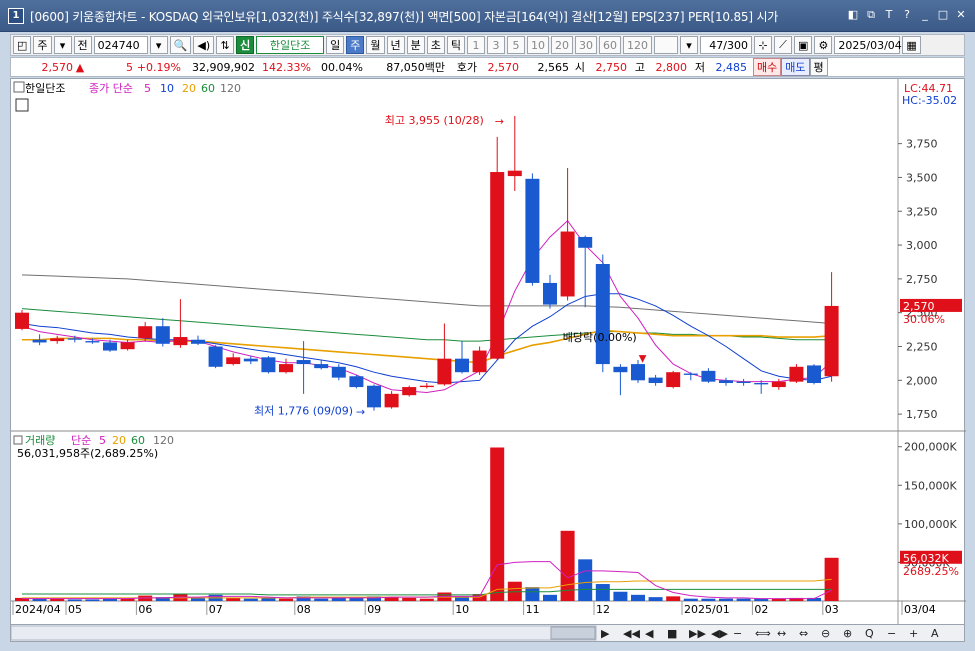 The image size is (975, 651). Describe the element at coordinates (303, 633) in the screenshot. I see `scroll-track` at that location.